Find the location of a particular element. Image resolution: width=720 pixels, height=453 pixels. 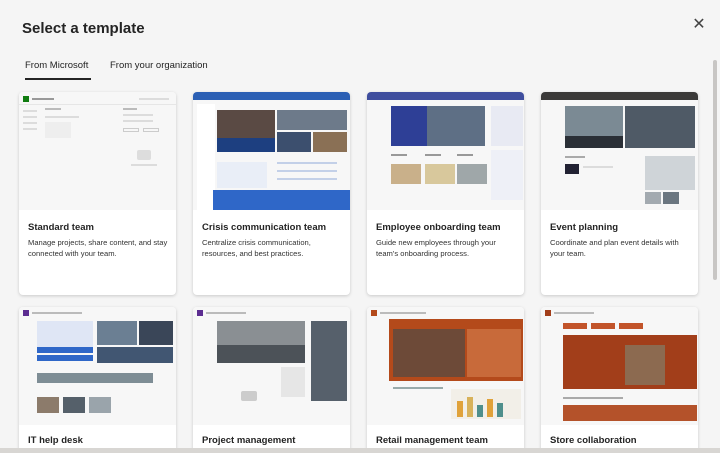

template-name: IT help desk is located at coordinates (55, 440).